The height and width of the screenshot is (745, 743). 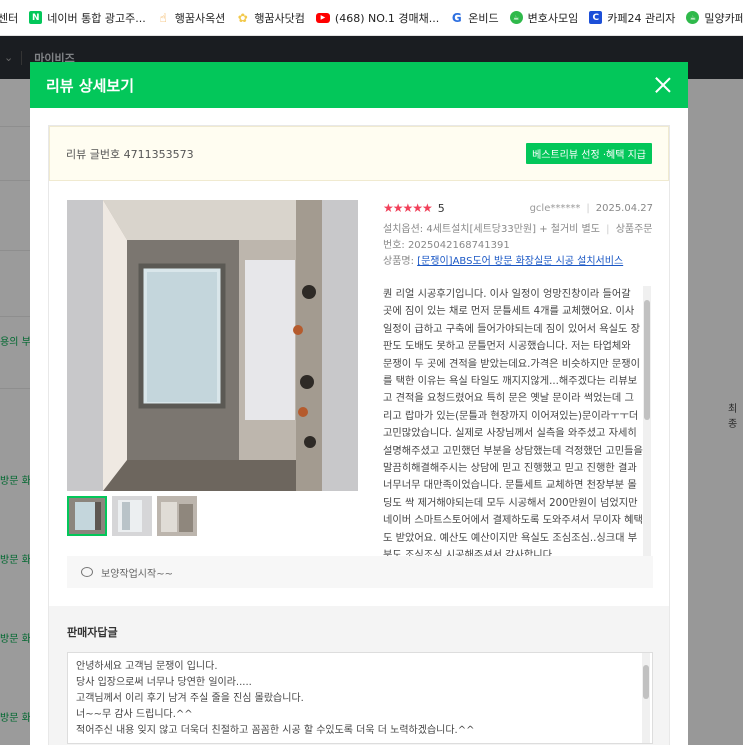 What do you see at coordinates (190, 698) in the screenshot?
I see `seller-reply-line: 고객님께서 이리 후기 남겨 주실 줄을 진심 몰랐습니다.` at bounding box center [190, 698].